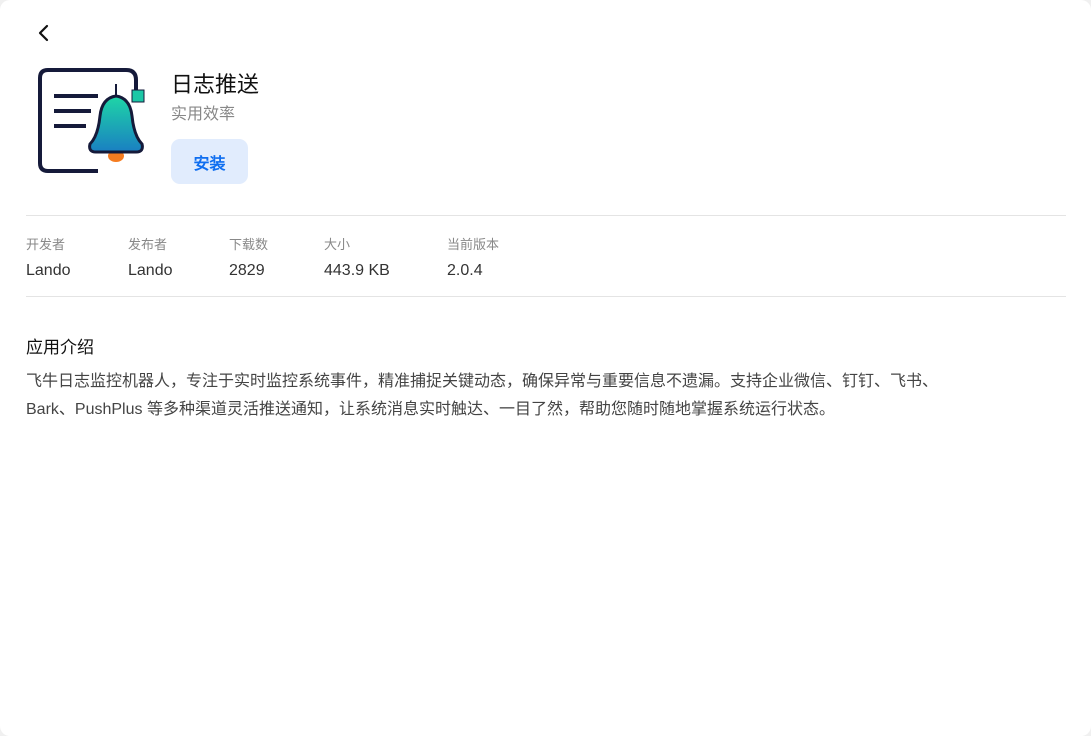  Describe the element at coordinates (91, 120) in the screenshot. I see `app-icon` at that location.